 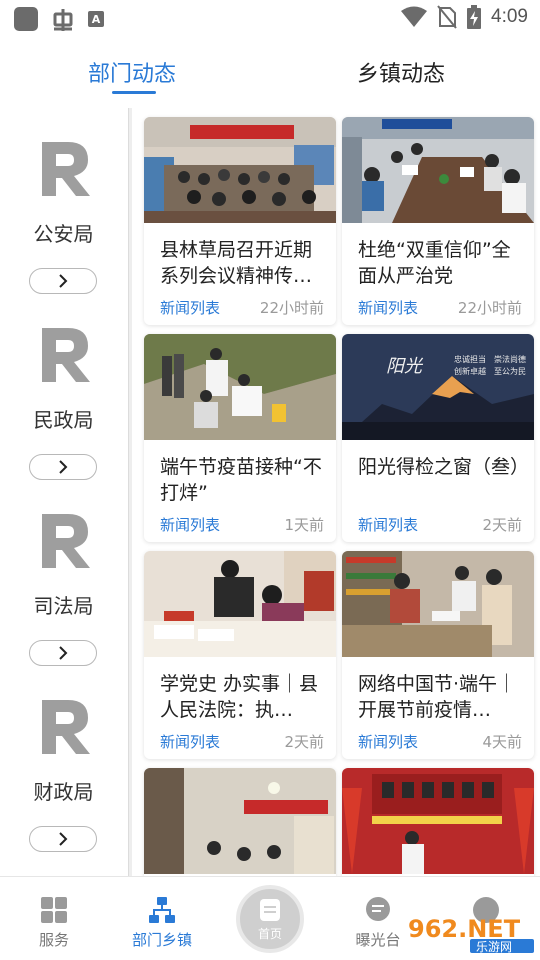 I want to click on tab-department-news: 部门动态, so click(x=132, y=72).